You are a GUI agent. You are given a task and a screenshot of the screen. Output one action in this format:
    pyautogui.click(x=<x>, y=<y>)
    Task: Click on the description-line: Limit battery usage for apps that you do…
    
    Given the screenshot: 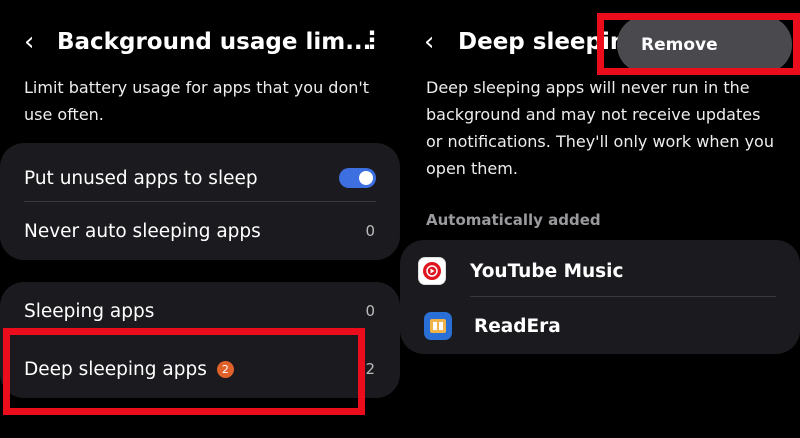 What is the action you would take?
    pyautogui.click(x=197, y=87)
    